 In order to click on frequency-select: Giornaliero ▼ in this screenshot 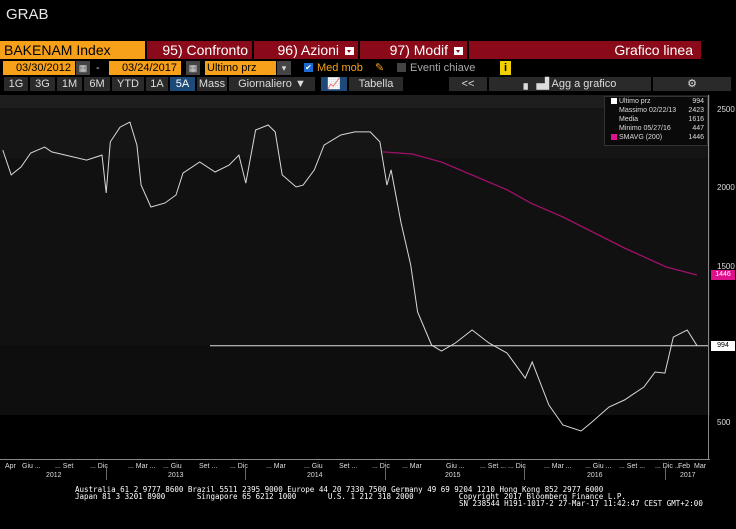, I will do `click(272, 84)`.